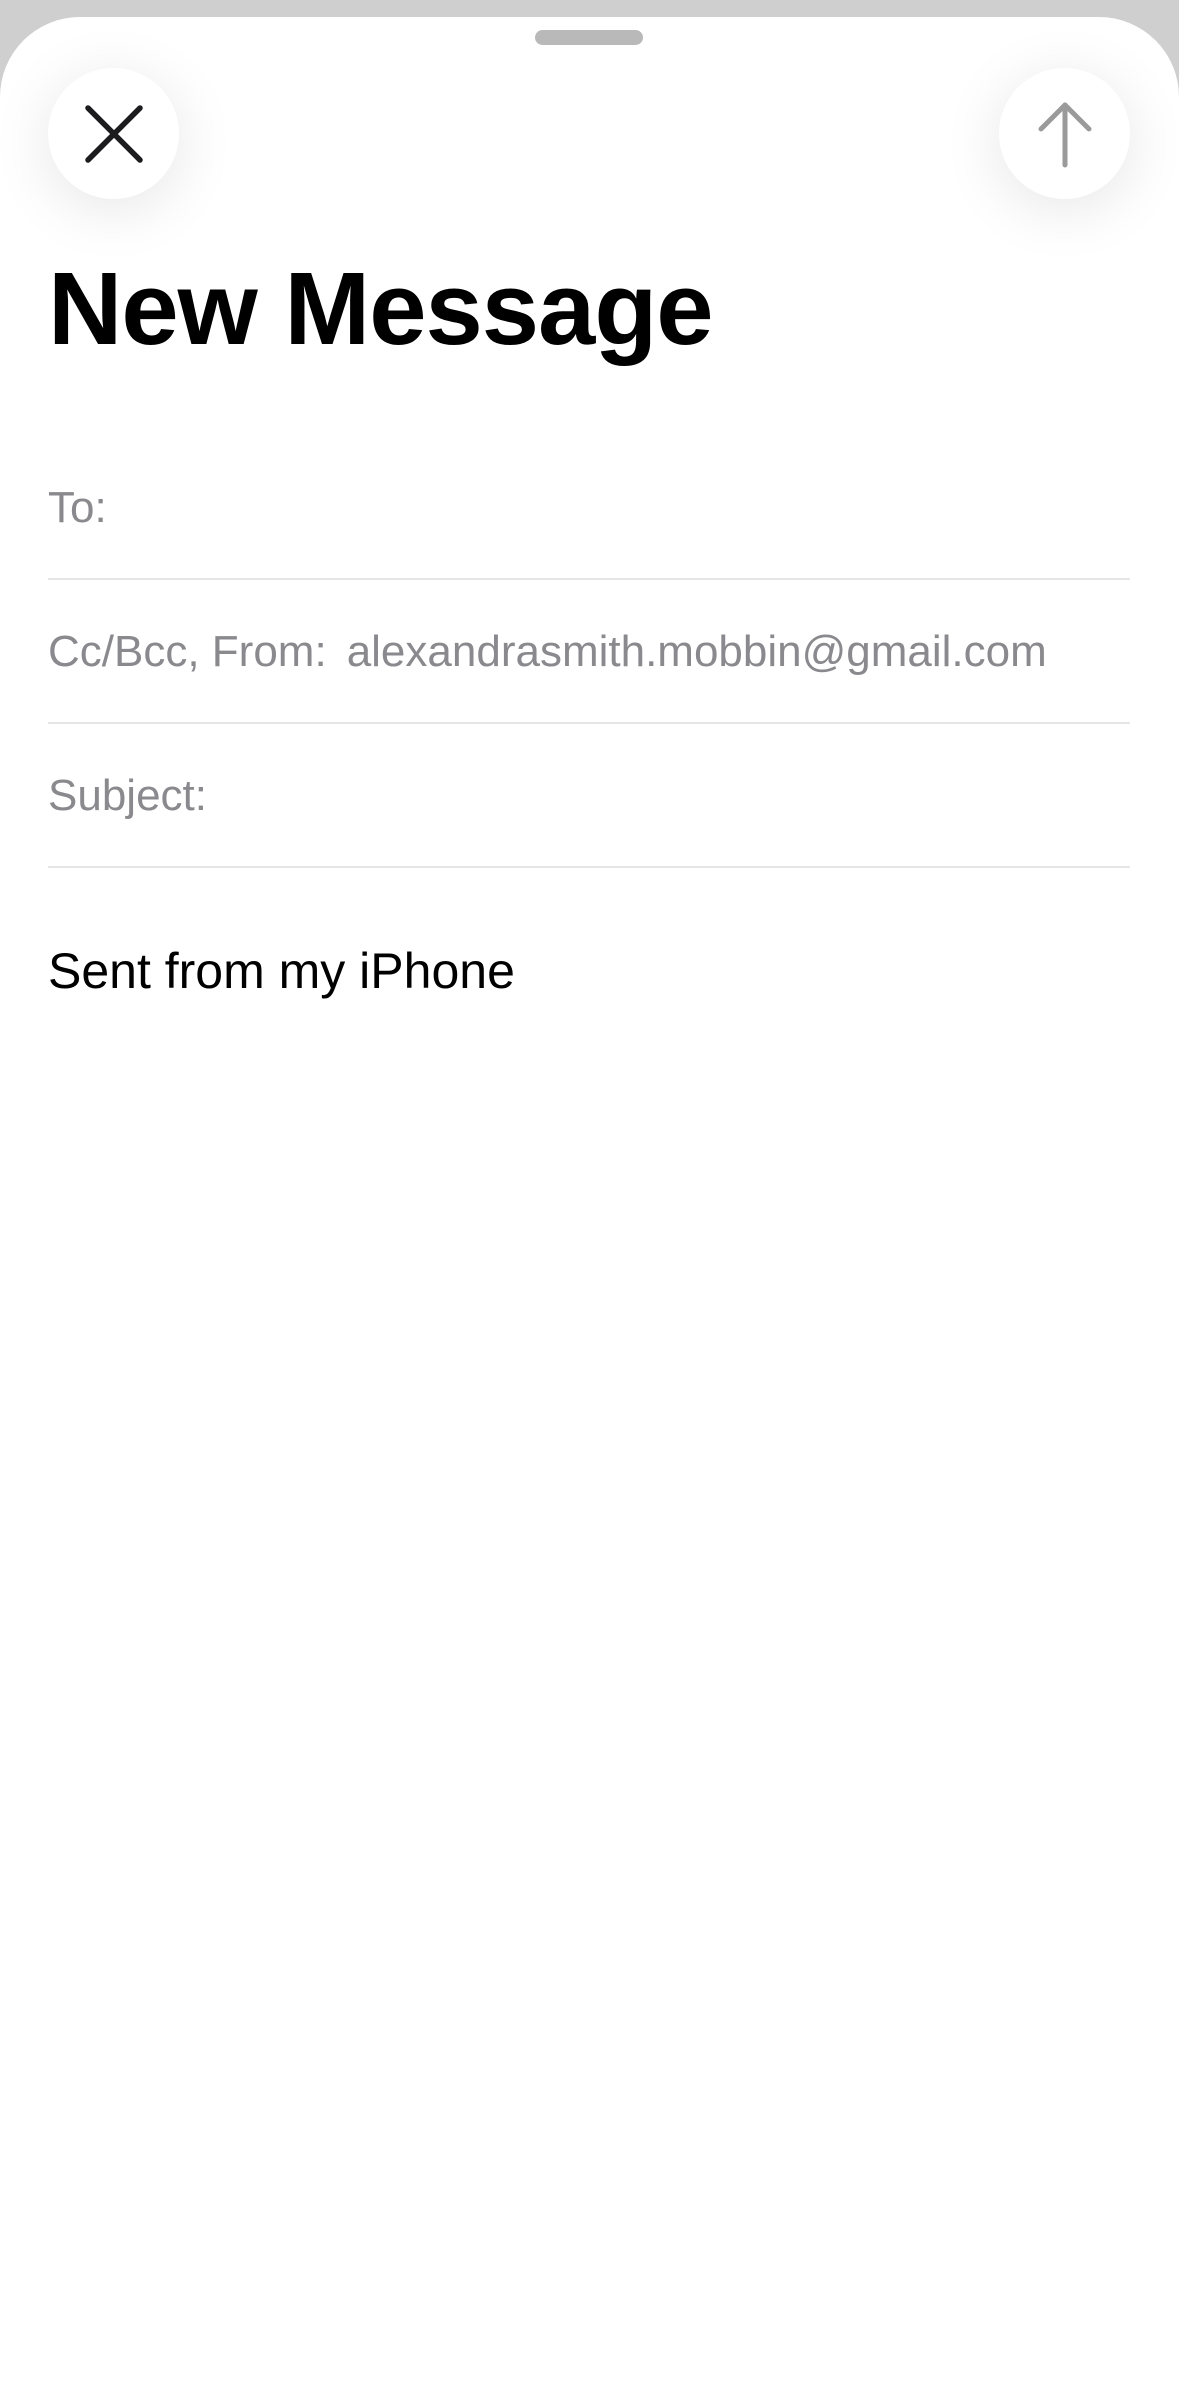 The height and width of the screenshot is (2396, 1179). Describe the element at coordinates (381, 308) in the screenshot. I see `page-title: New Message` at that location.